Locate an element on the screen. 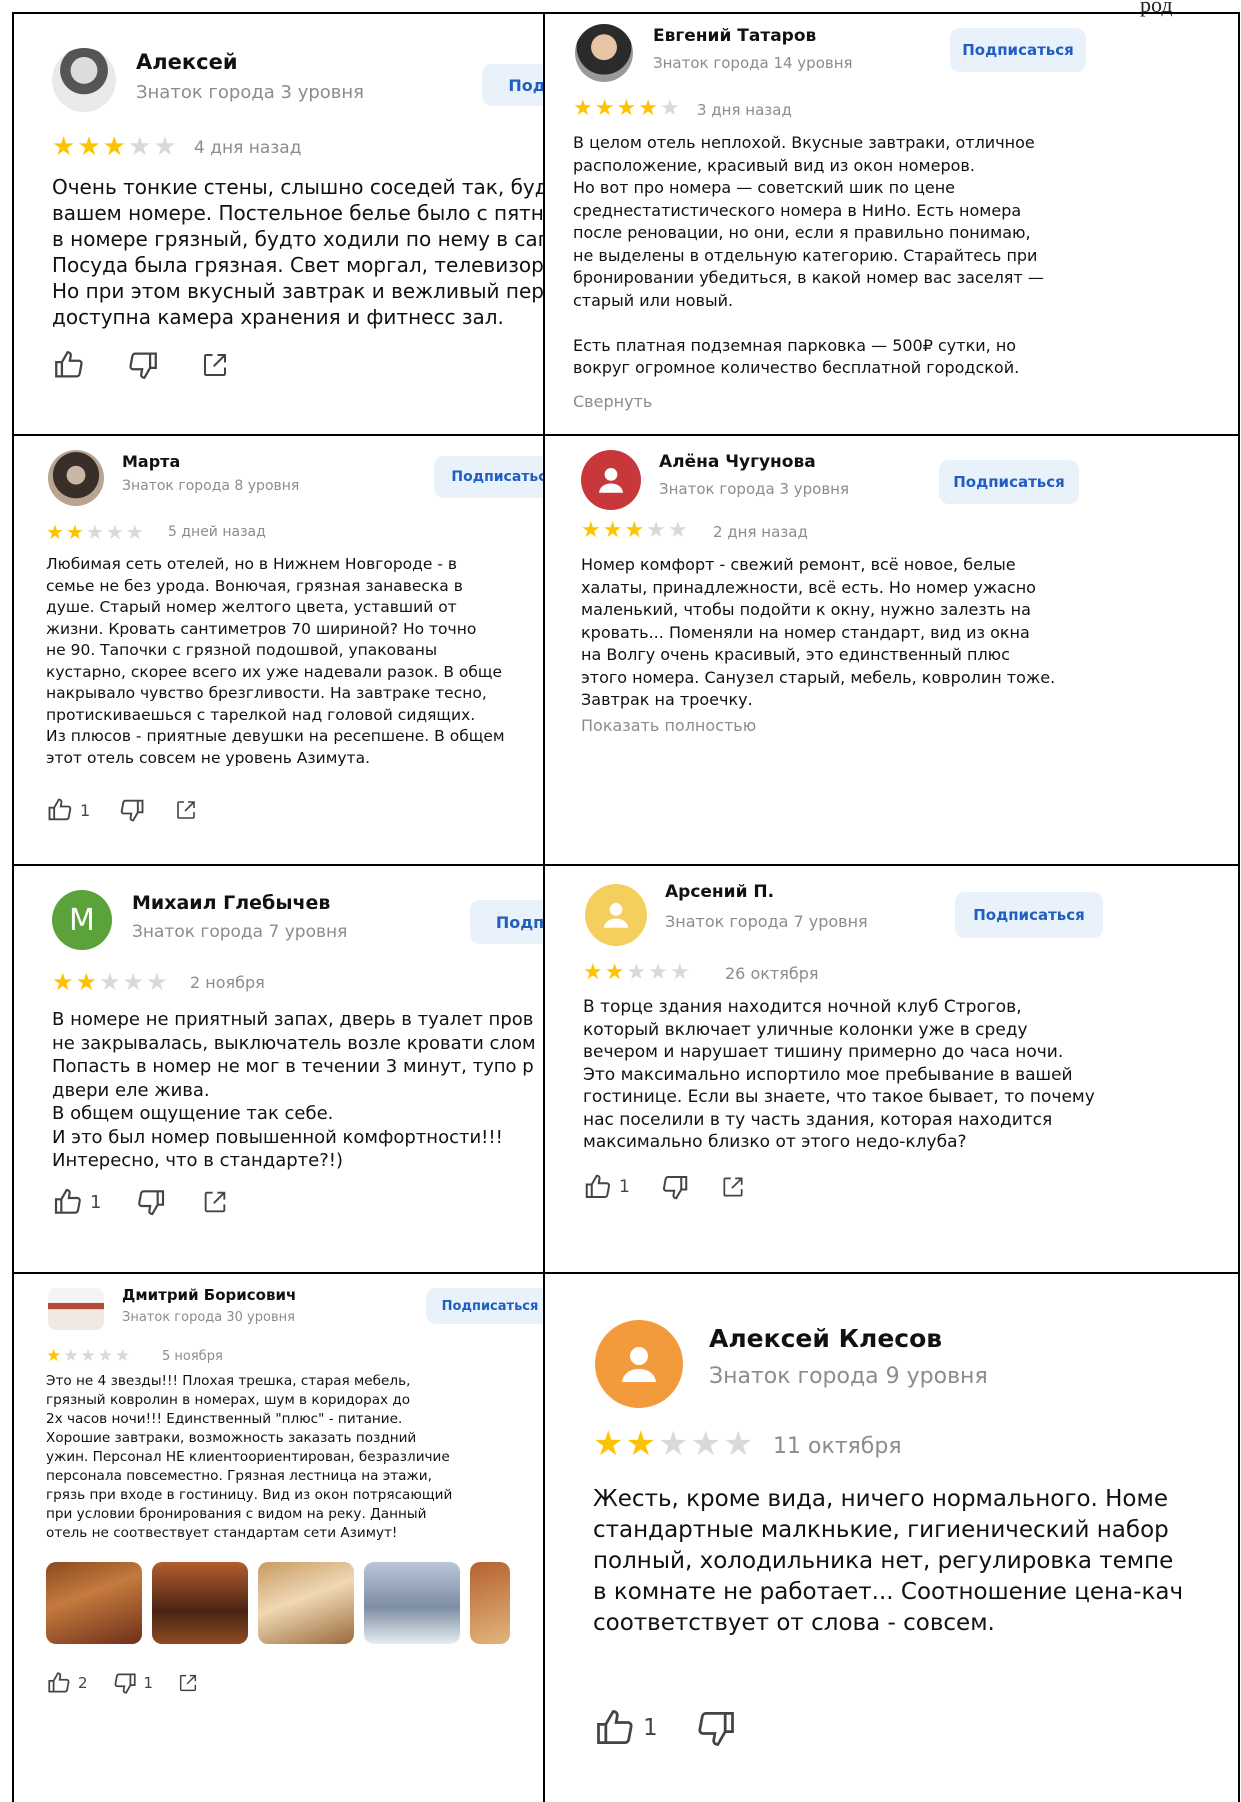 This screenshot has height=1802, width=1241. review-date: 26 октября is located at coordinates (772, 973).